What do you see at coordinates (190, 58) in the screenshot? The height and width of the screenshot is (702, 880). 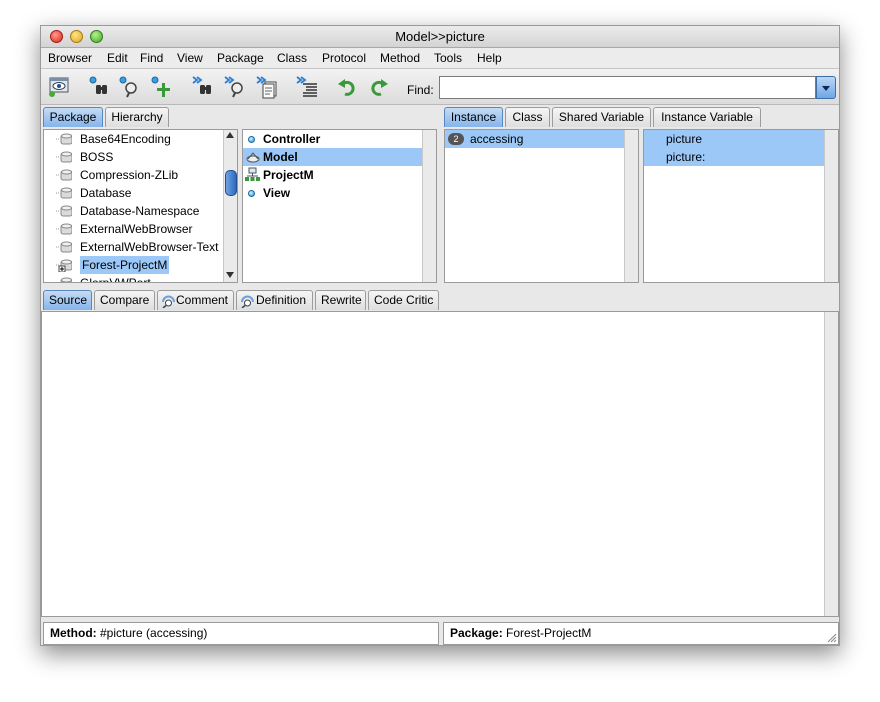 I see `menu-view: View` at bounding box center [190, 58].